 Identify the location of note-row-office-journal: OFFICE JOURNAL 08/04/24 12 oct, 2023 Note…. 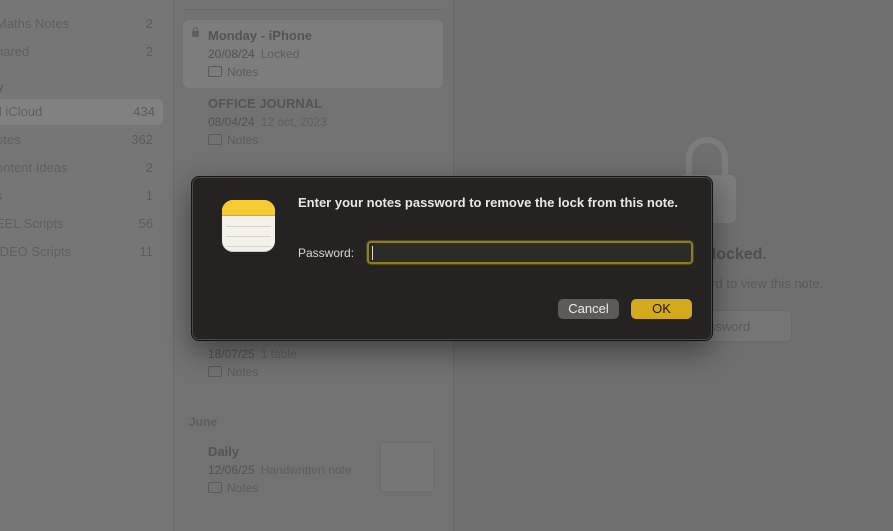
(313, 122).